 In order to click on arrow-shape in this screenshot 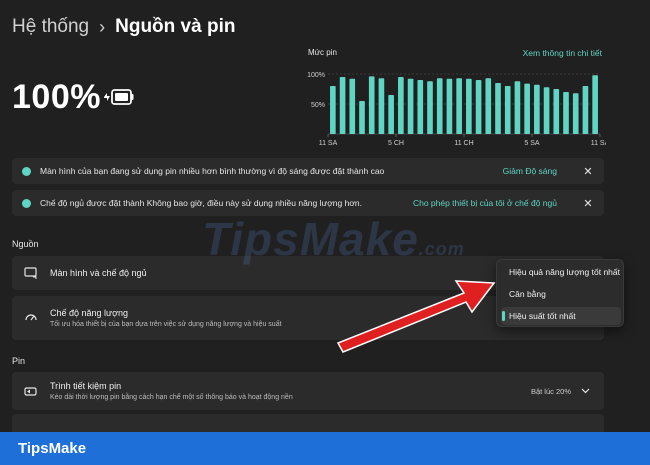, I will do `click(416, 316)`.